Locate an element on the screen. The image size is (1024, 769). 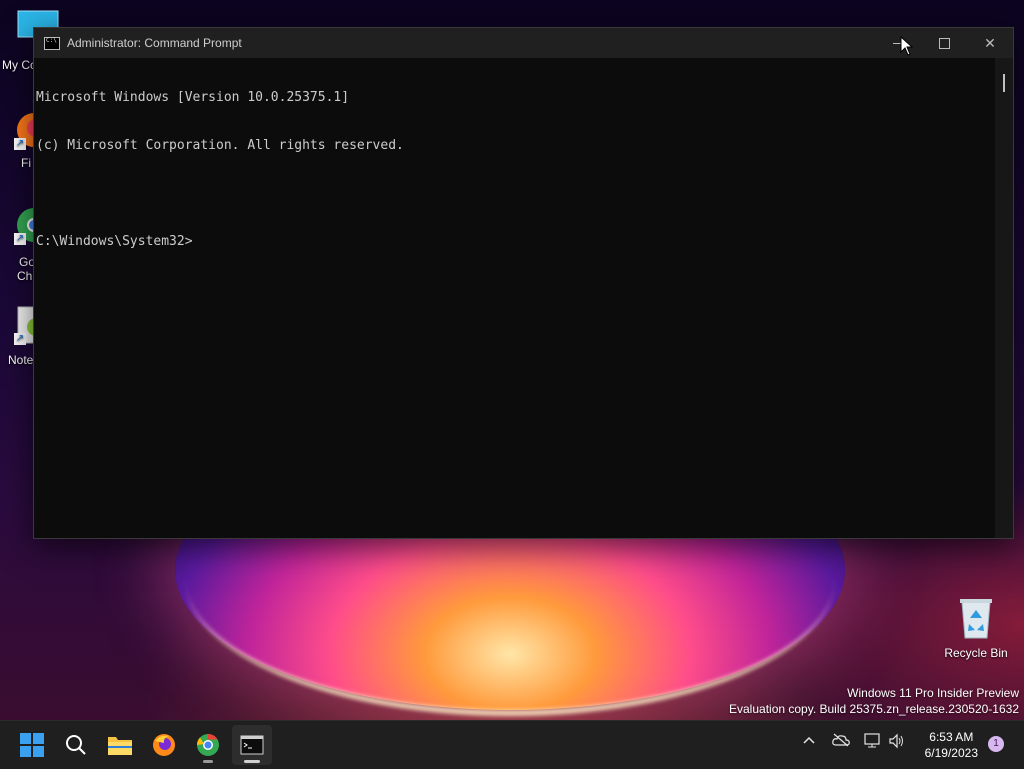
close-button: ✕ is located at coordinates (990, 43).